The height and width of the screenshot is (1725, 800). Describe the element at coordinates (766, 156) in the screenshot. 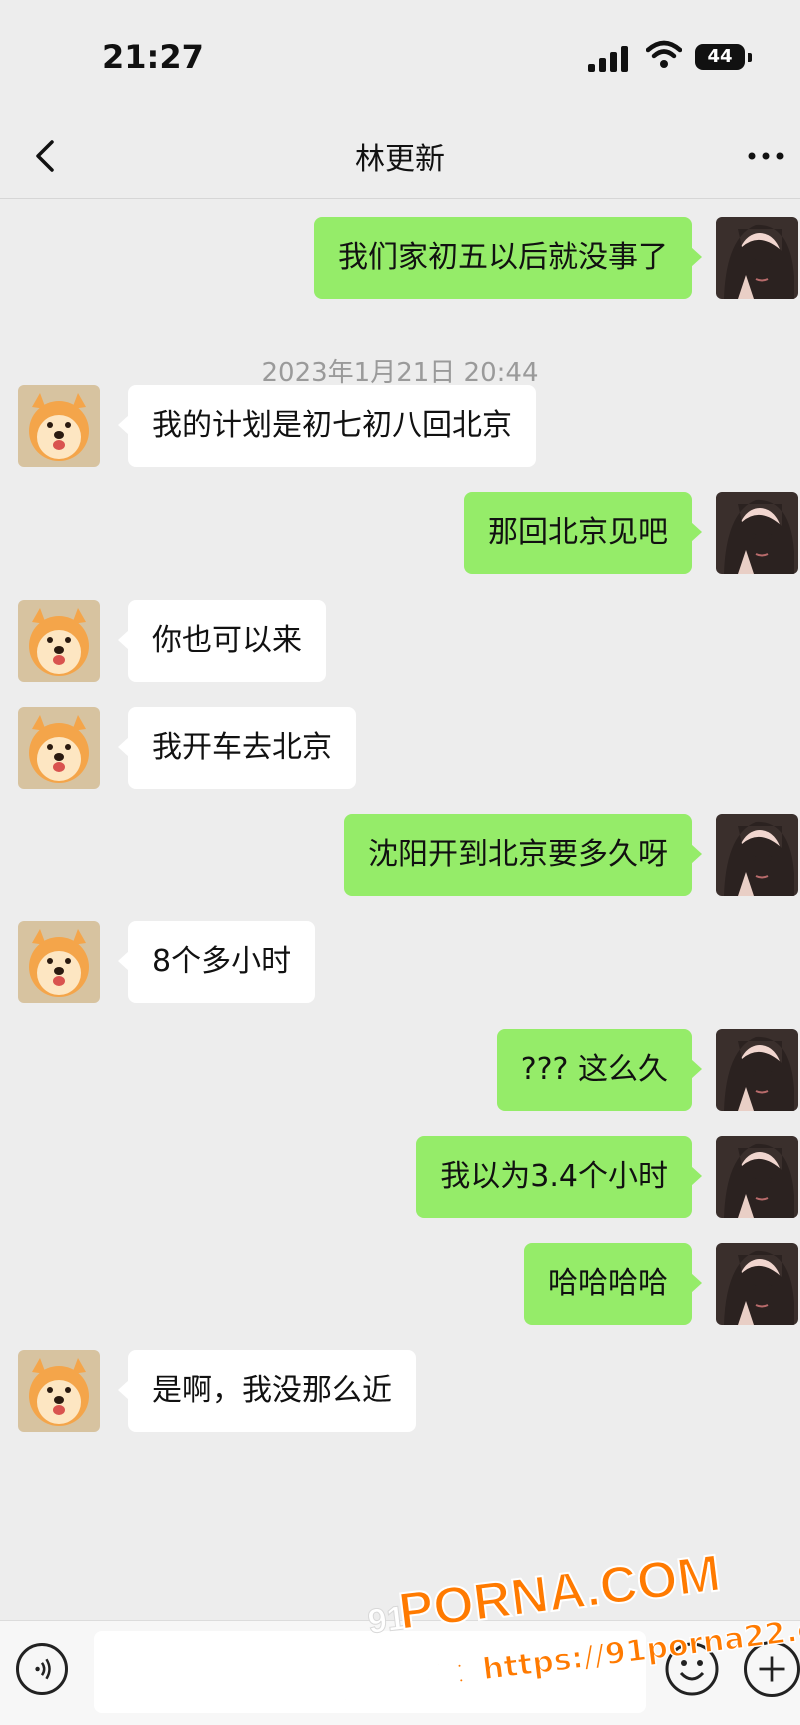

I see `more-options-icon` at that location.